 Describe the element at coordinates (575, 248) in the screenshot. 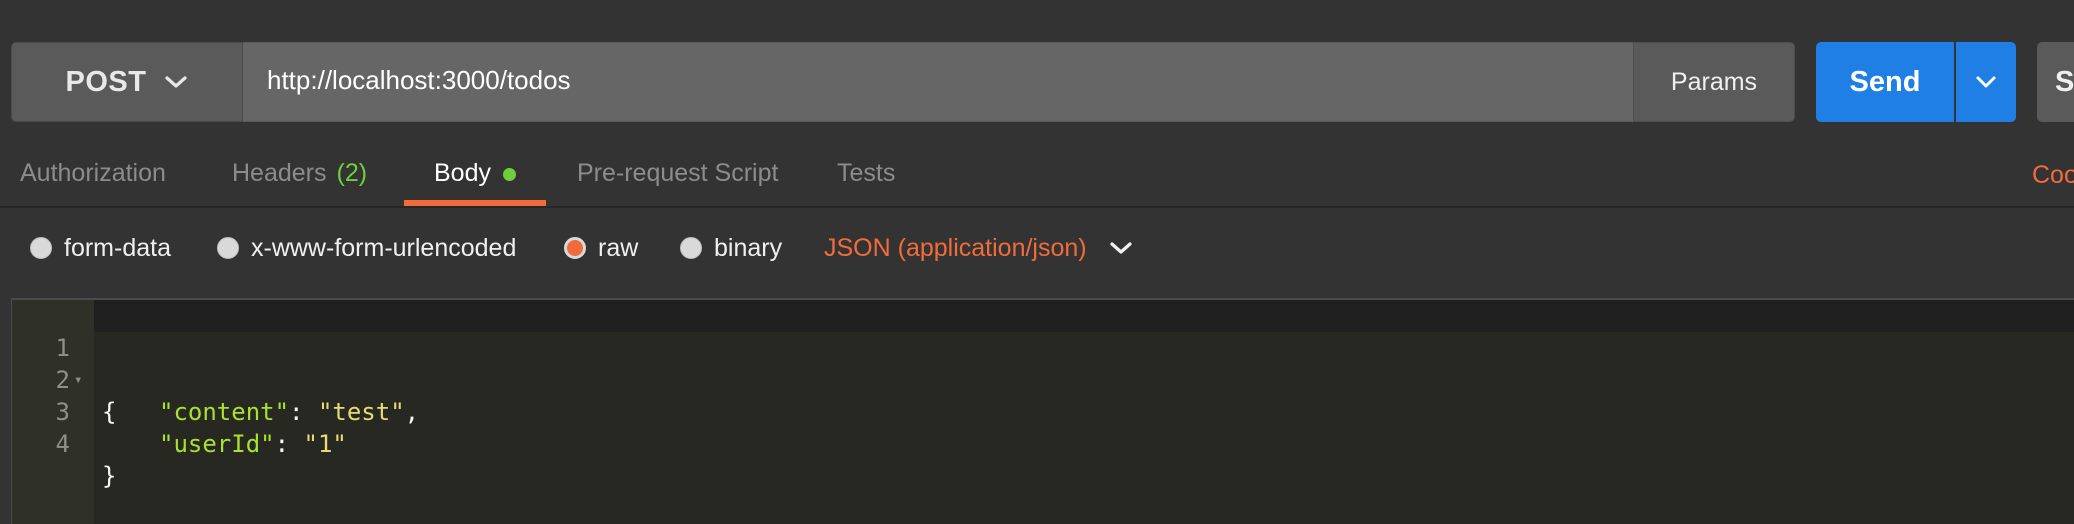

I see `radio-circle-checked` at that location.